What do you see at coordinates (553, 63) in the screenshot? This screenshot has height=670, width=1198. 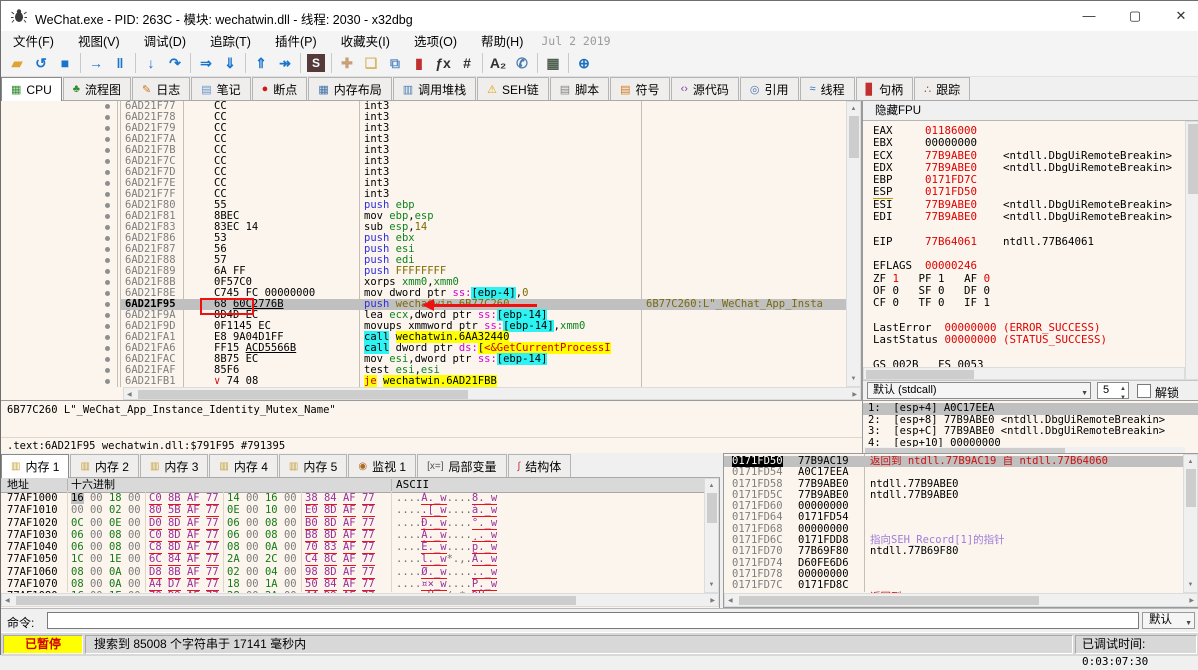 I see `calculator-icon: ▦` at bounding box center [553, 63].